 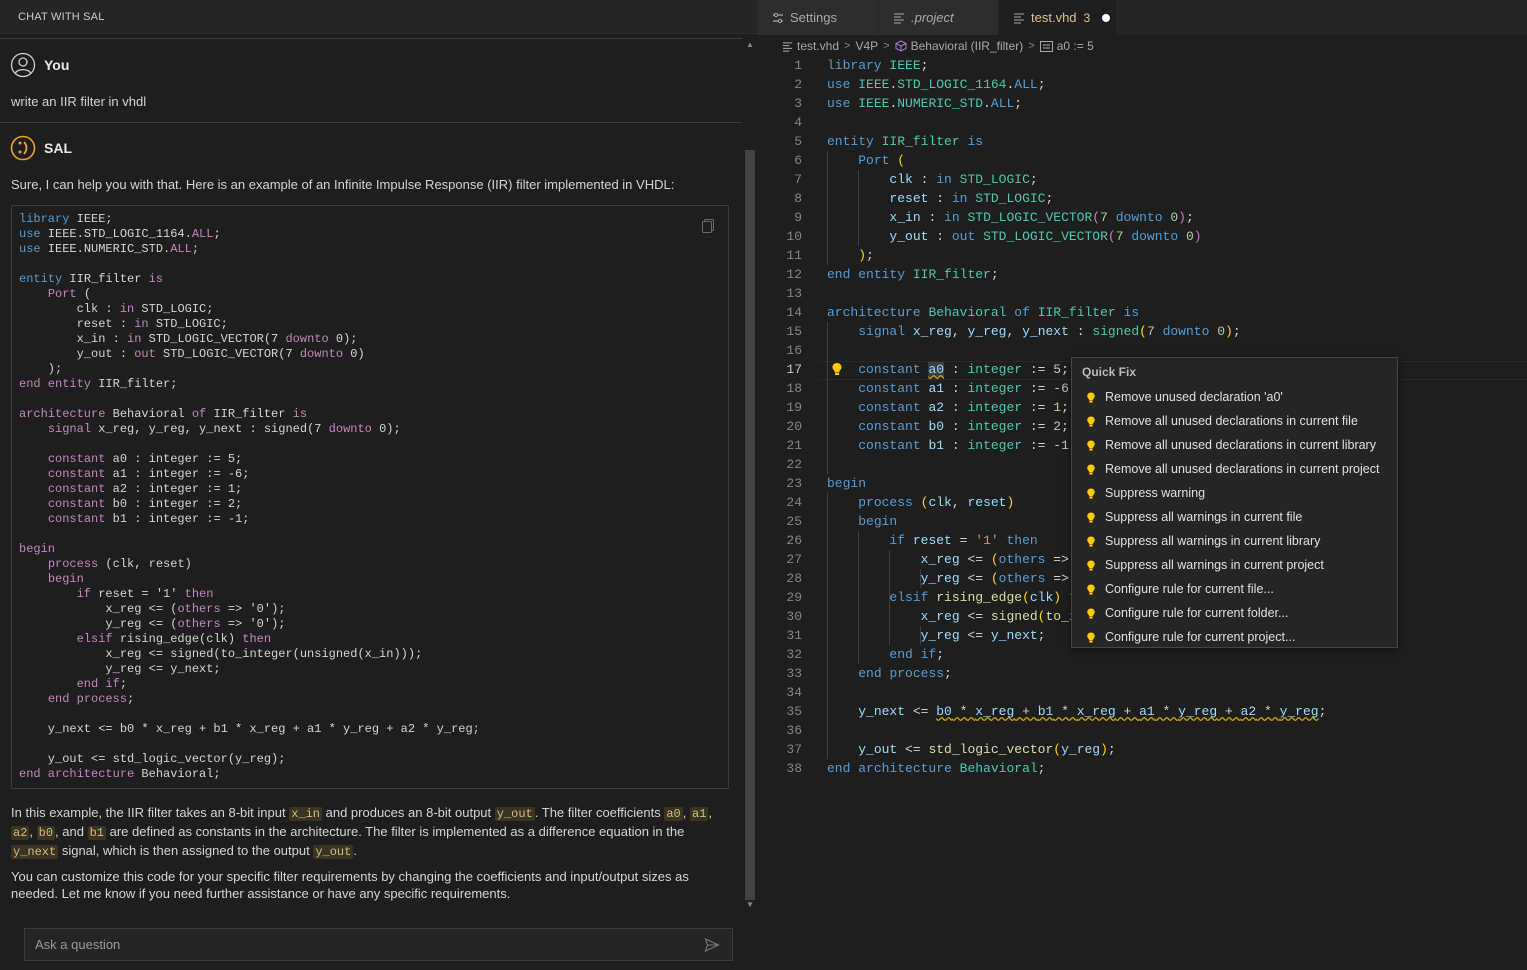 What do you see at coordinates (23, 65) in the screenshot?
I see `user-avatar-icon` at bounding box center [23, 65].